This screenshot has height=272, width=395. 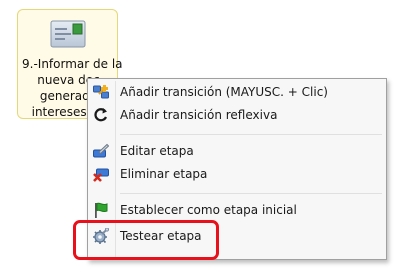 I want to click on menu-item-label: Eliminar etapa, so click(x=164, y=174).